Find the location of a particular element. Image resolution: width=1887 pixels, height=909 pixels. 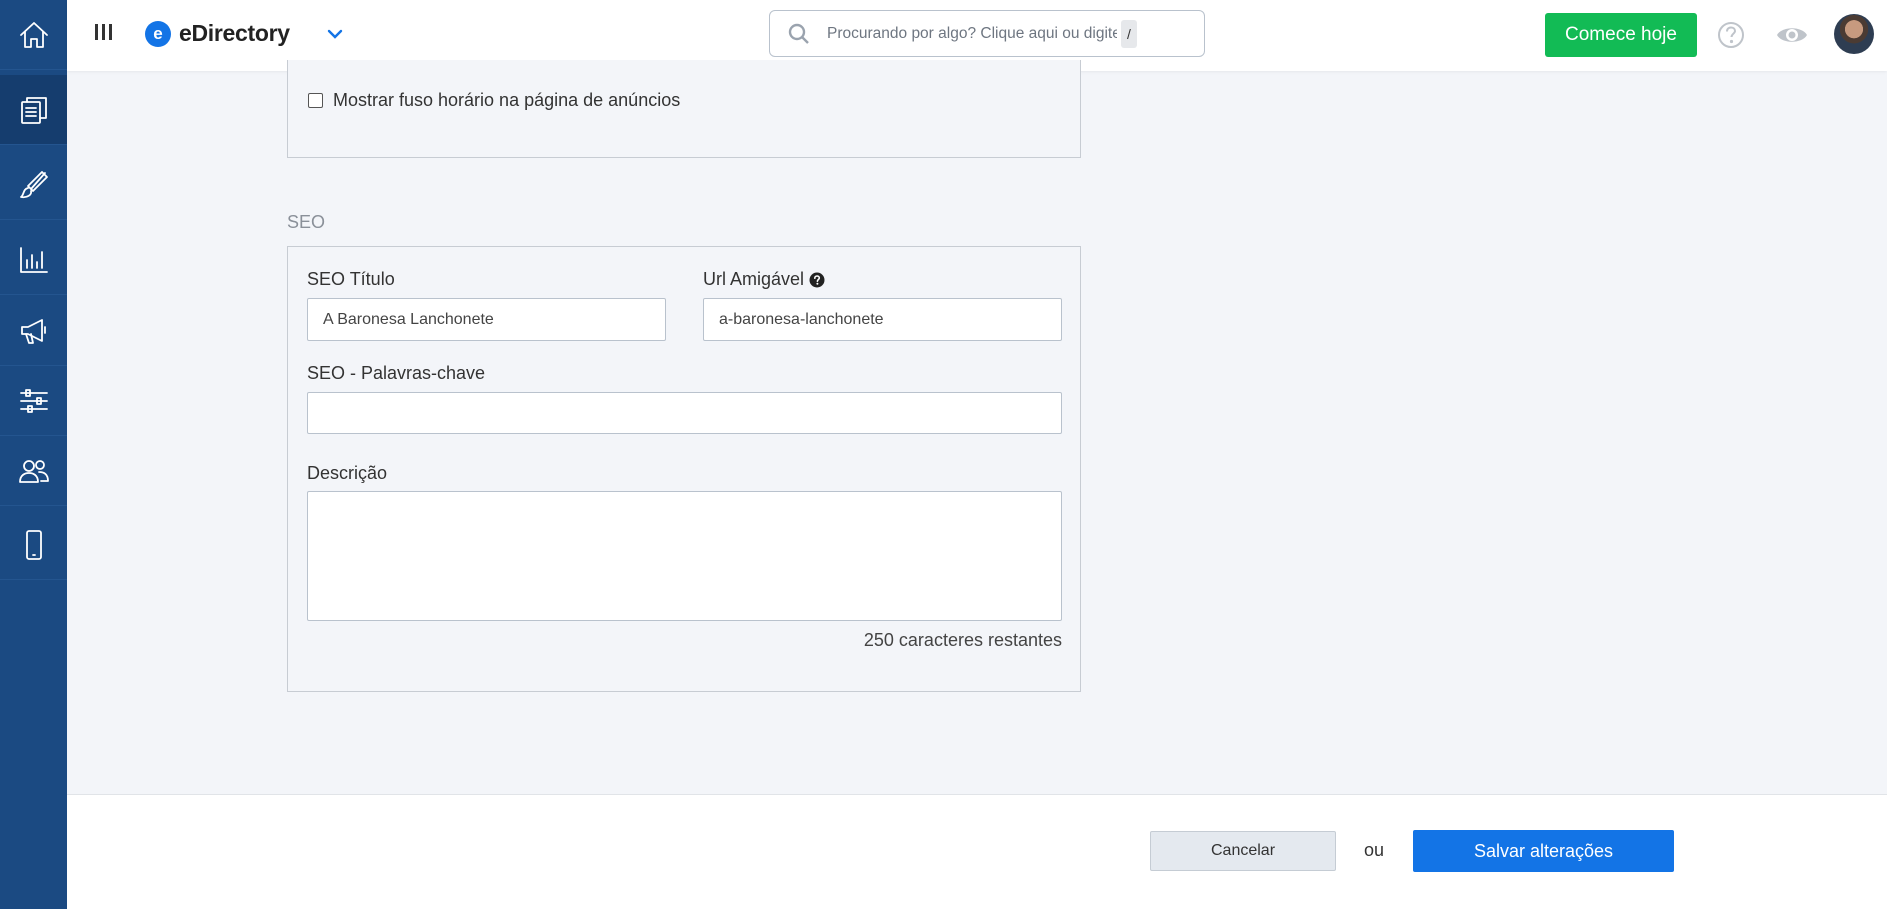

home-icon is located at coordinates (33, 34).